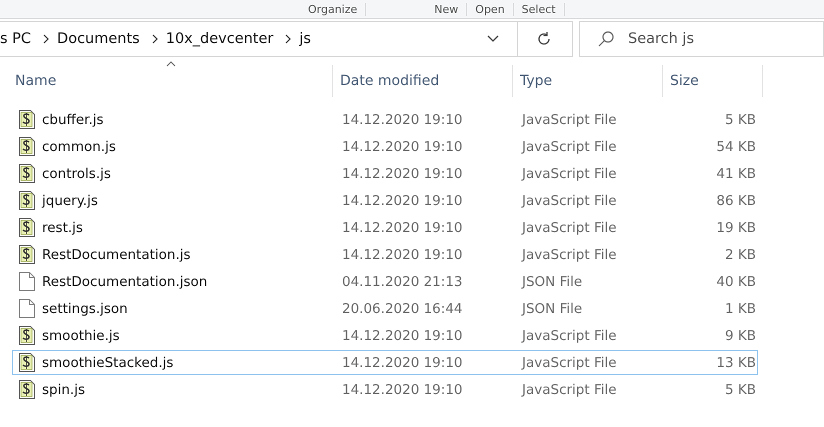 This screenshot has height=427, width=824. Describe the element at coordinates (740, 308) in the screenshot. I see `size-cell-text: 1 KB` at that location.